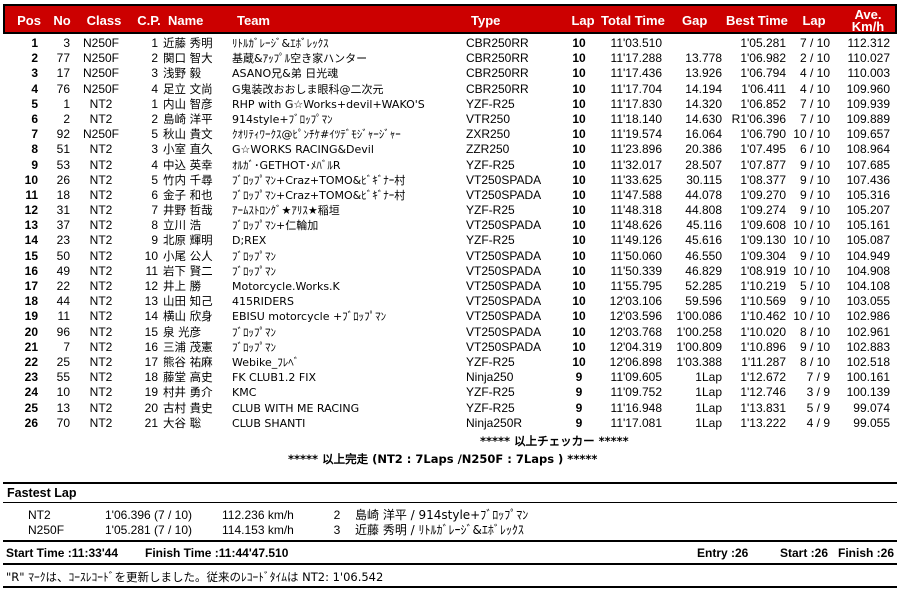 The width and height of the screenshot is (900, 591). I want to click on cell-class-position: 6, so click(154, 194).